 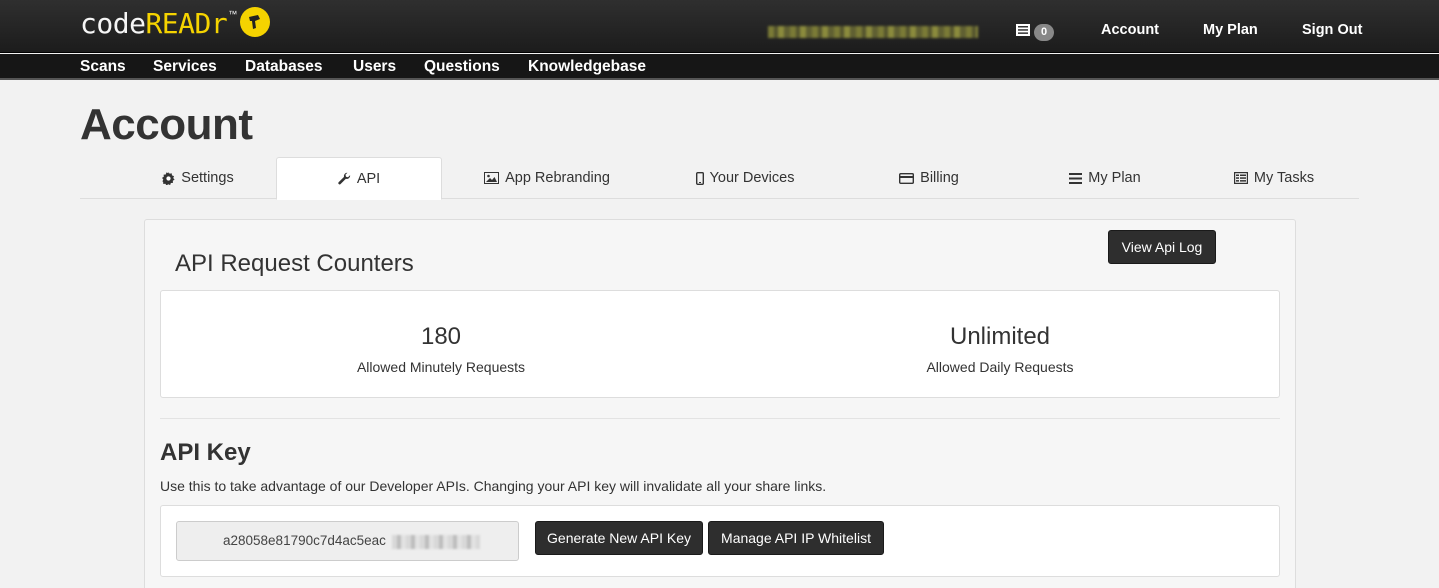 I want to click on nav-knowledgebase: Knowledgebase, so click(x=587, y=67).